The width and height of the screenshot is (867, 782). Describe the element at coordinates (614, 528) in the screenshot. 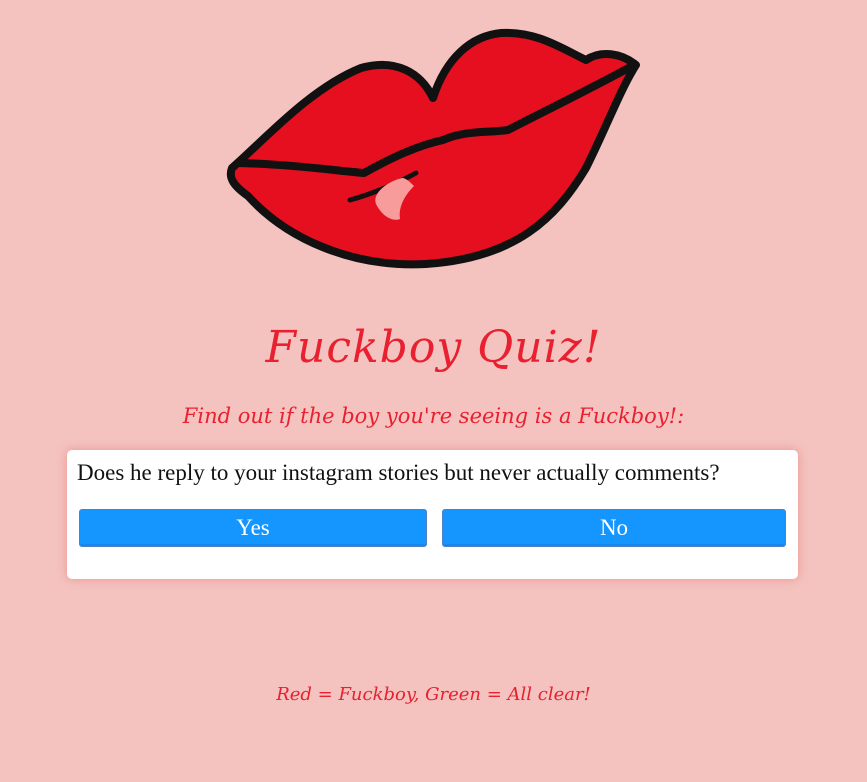

I see `no-button: No` at that location.